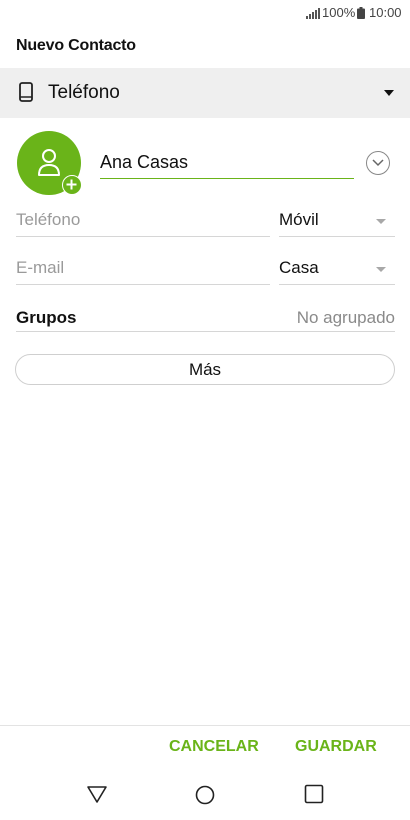 The width and height of the screenshot is (410, 820). I want to click on more-button: Más, so click(205, 369).